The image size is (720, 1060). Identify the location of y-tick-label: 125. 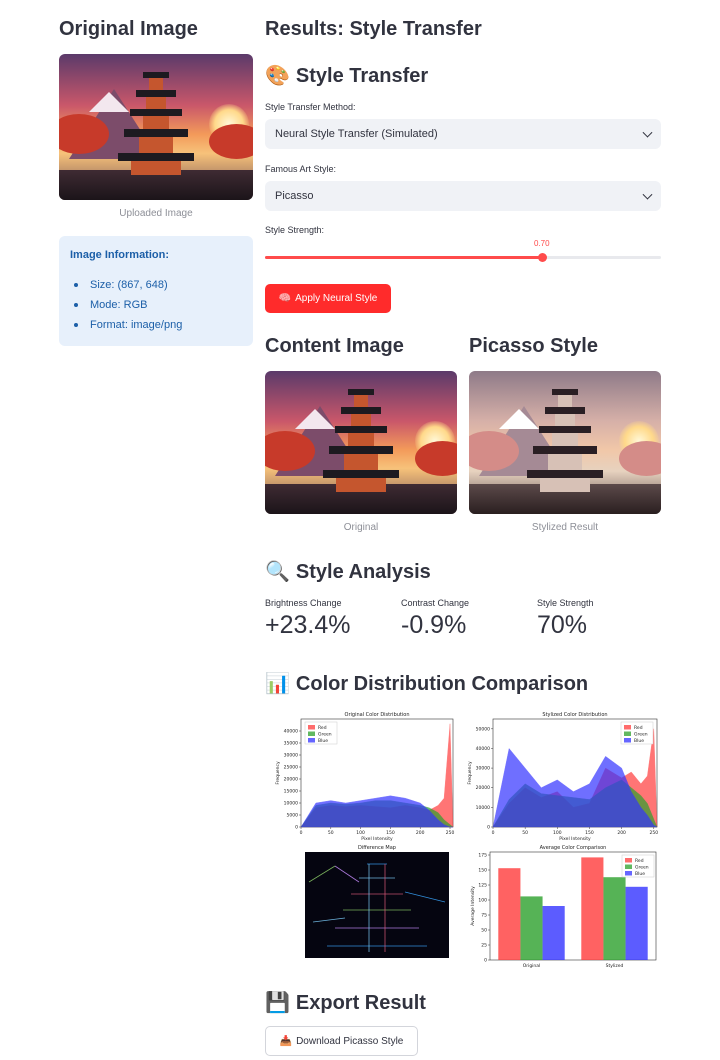
(482, 886).